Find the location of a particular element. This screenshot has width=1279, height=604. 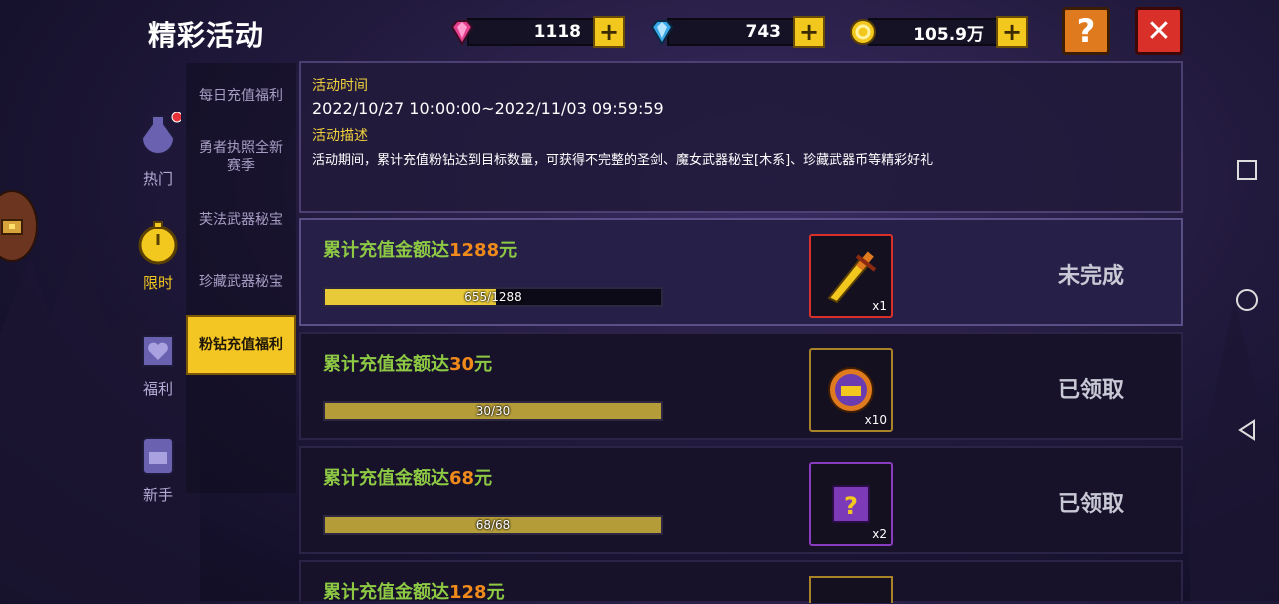

add-blue-gem-button: + is located at coordinates (809, 32).